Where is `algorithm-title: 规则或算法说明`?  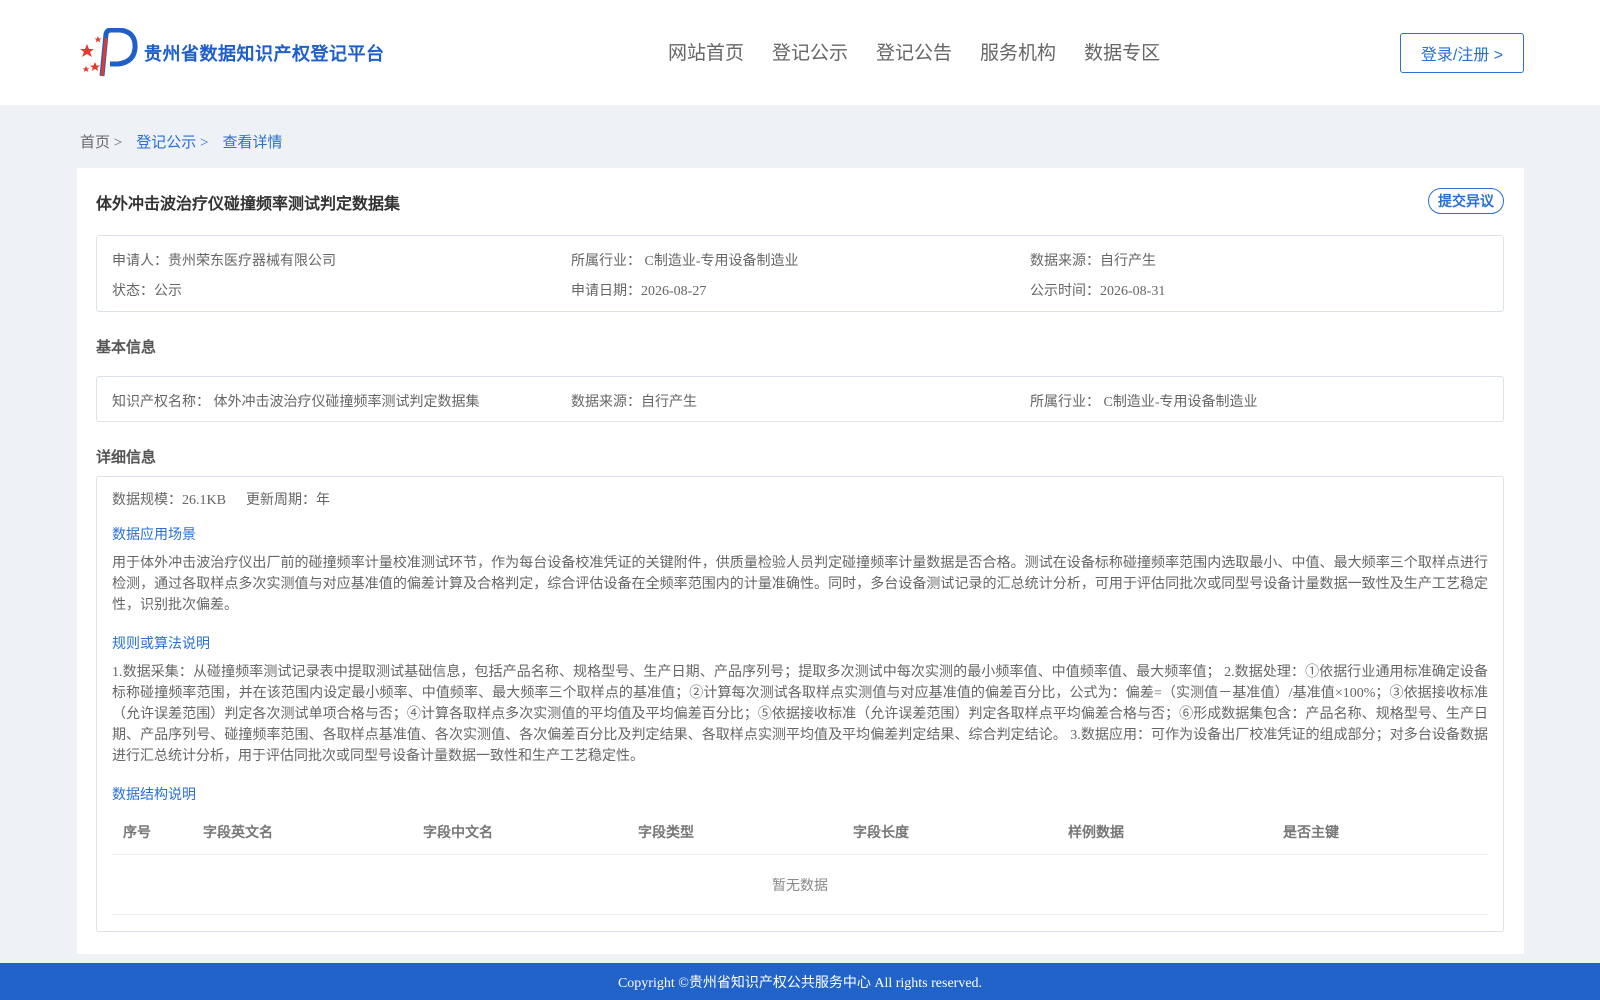
algorithm-title: 规则或算法说明 is located at coordinates (161, 644).